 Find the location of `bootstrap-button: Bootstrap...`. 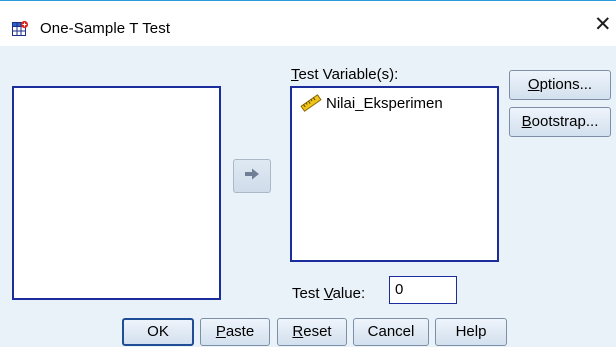

bootstrap-button: Bootstrap... is located at coordinates (560, 122).